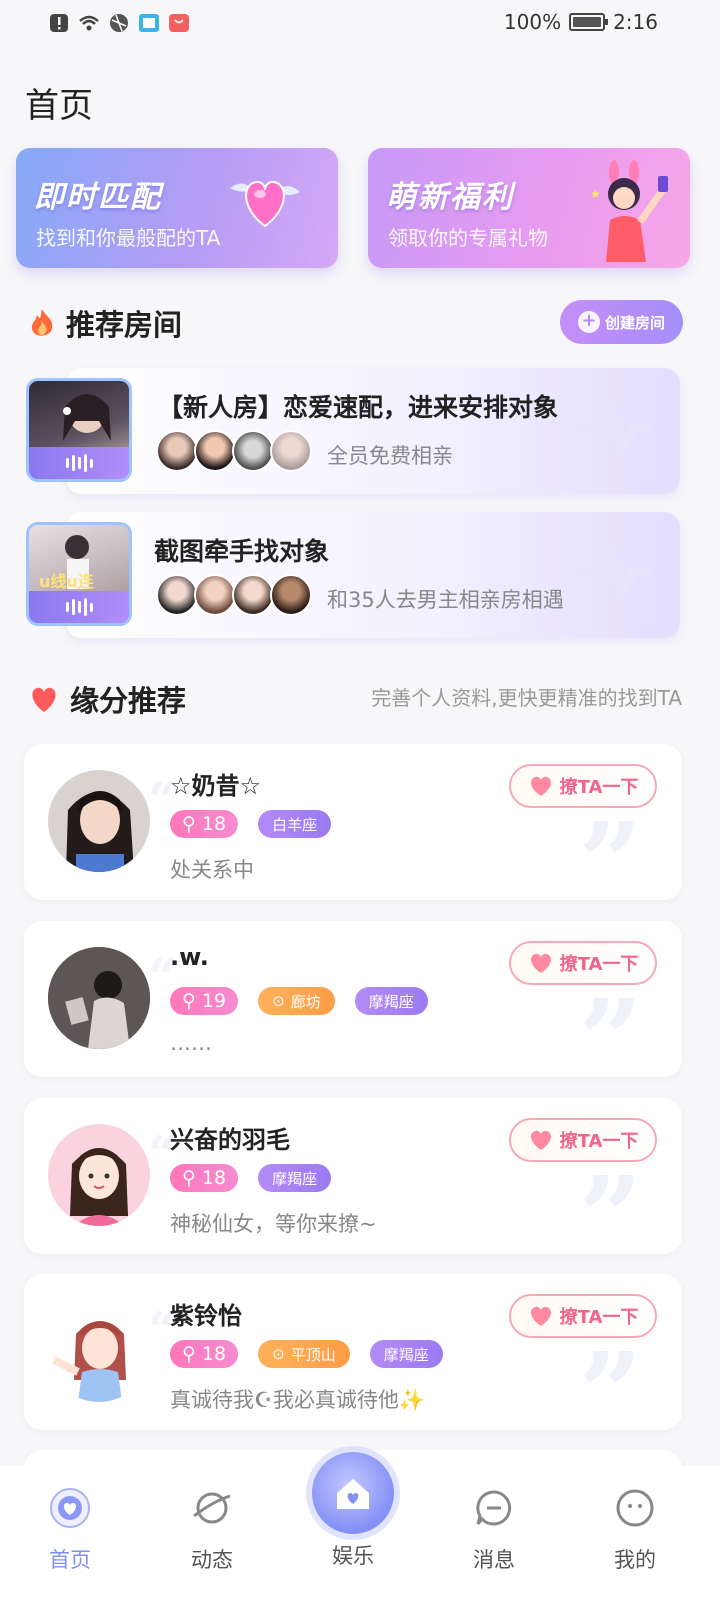 This screenshot has width=720, height=1600. Describe the element at coordinates (353, 431) in the screenshot. I see `room-card: 【新人房】恋爱速配，进来安排对象 全员免费相亲` at that location.